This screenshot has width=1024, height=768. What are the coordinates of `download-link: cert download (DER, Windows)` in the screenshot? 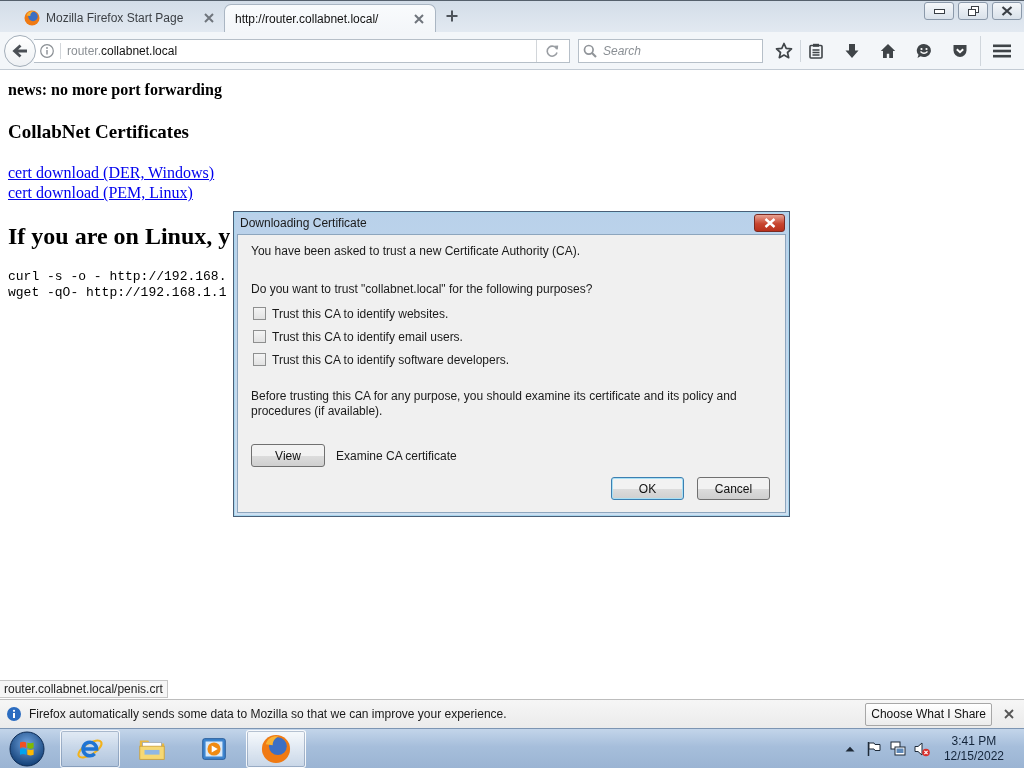 It's located at (111, 172).